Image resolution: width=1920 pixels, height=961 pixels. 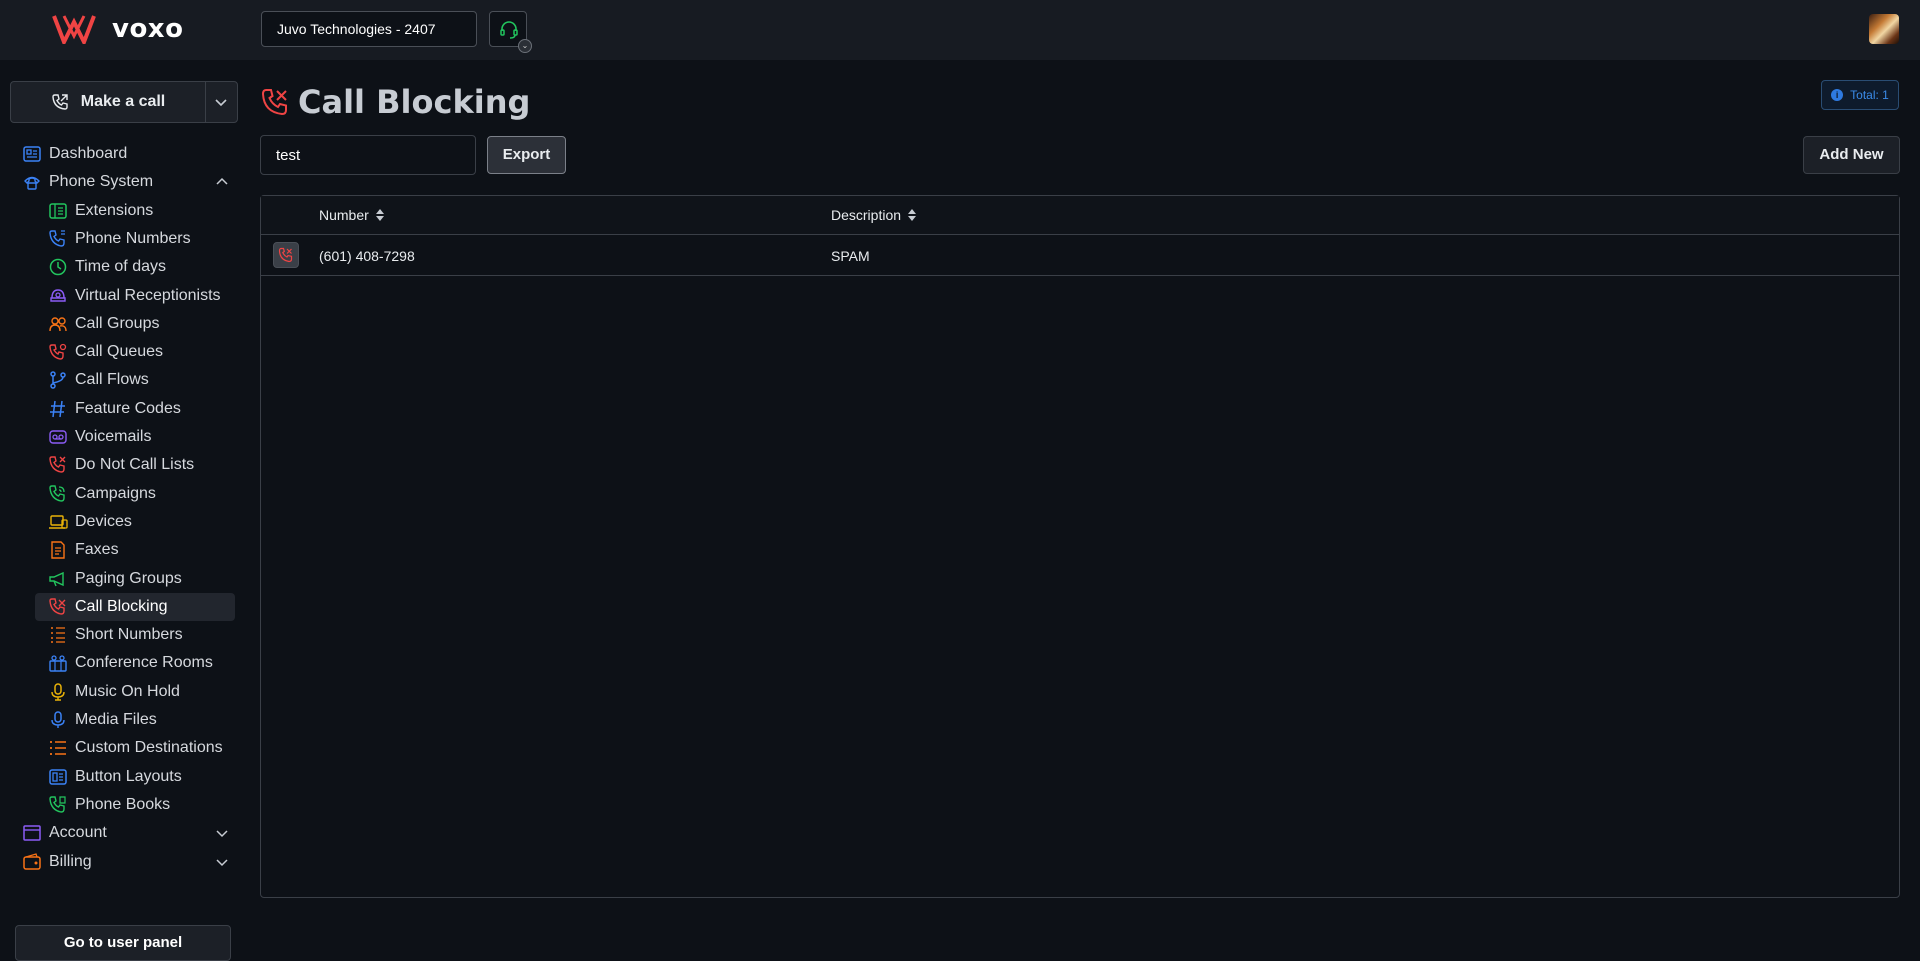 I want to click on sidebar-item-music-on-hold: Music On Hold, so click(x=122, y=692).